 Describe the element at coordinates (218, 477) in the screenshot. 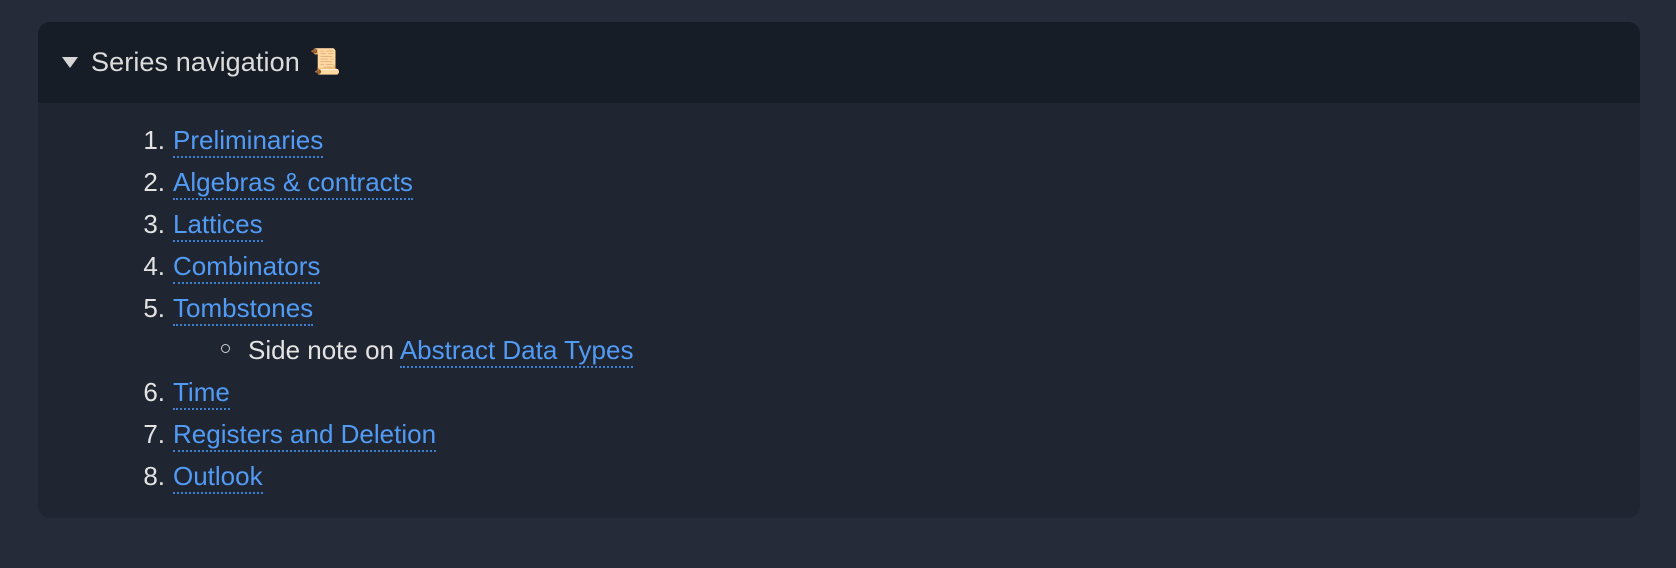

I see `series-link-outlook: Outlook` at that location.